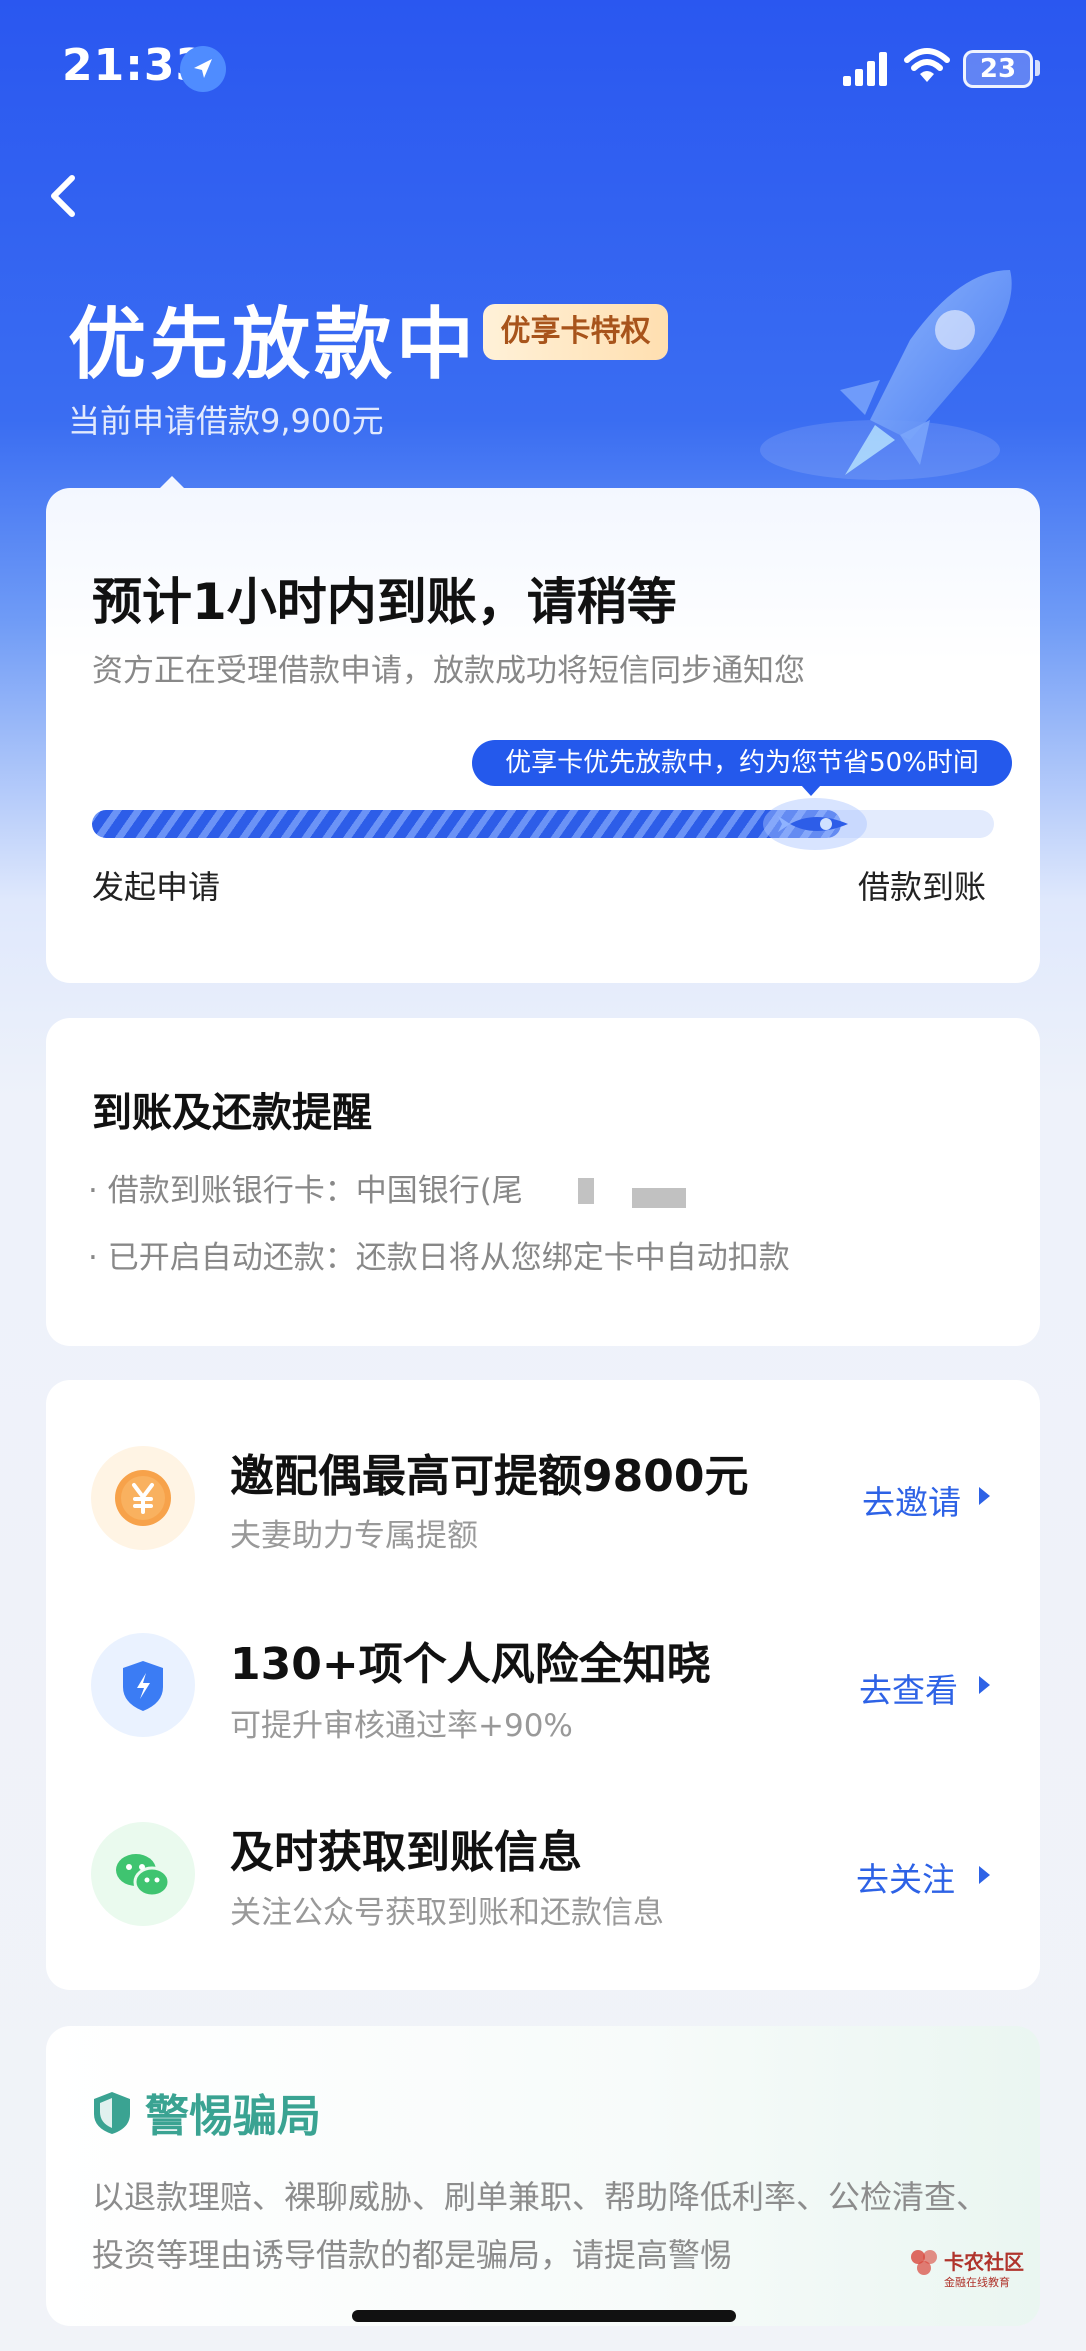  What do you see at coordinates (815, 824) in the screenshot?
I see `progress-rocket-icon` at bounding box center [815, 824].